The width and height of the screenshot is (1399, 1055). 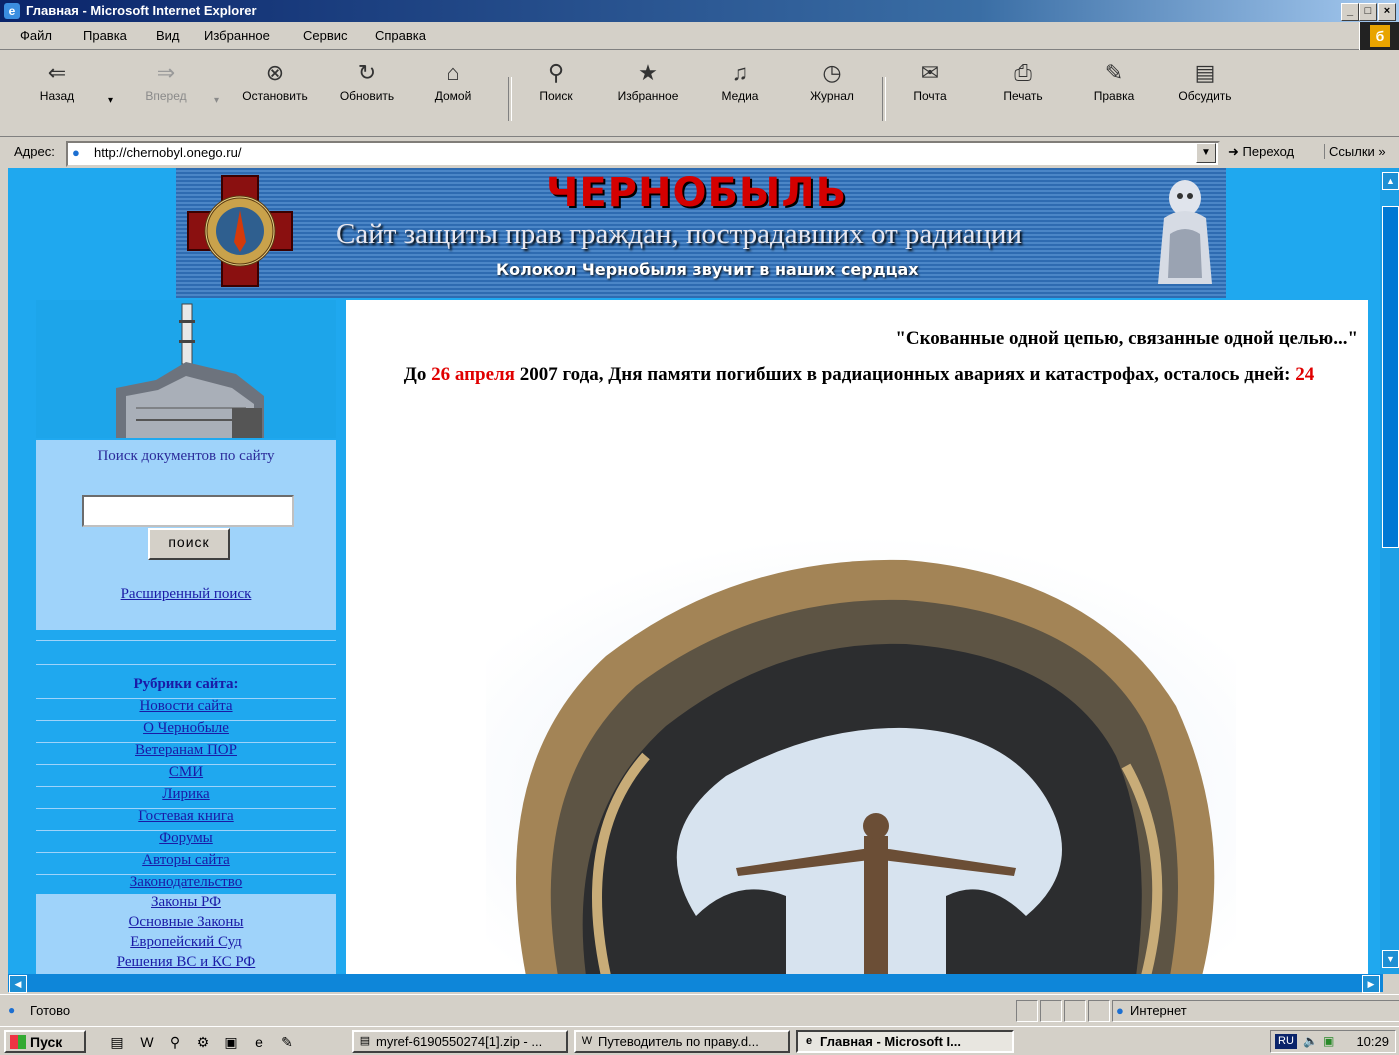 What do you see at coordinates (76, 152) in the screenshot?
I see `page-icon: ●` at bounding box center [76, 152].